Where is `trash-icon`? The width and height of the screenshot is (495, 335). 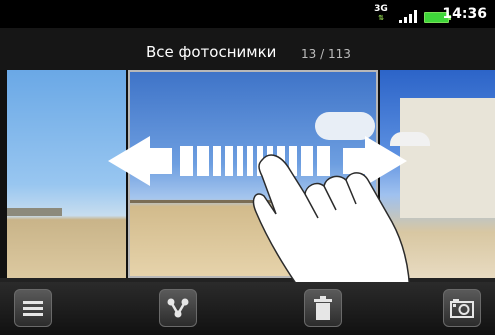
trash-icon is located at coordinates (323, 308).